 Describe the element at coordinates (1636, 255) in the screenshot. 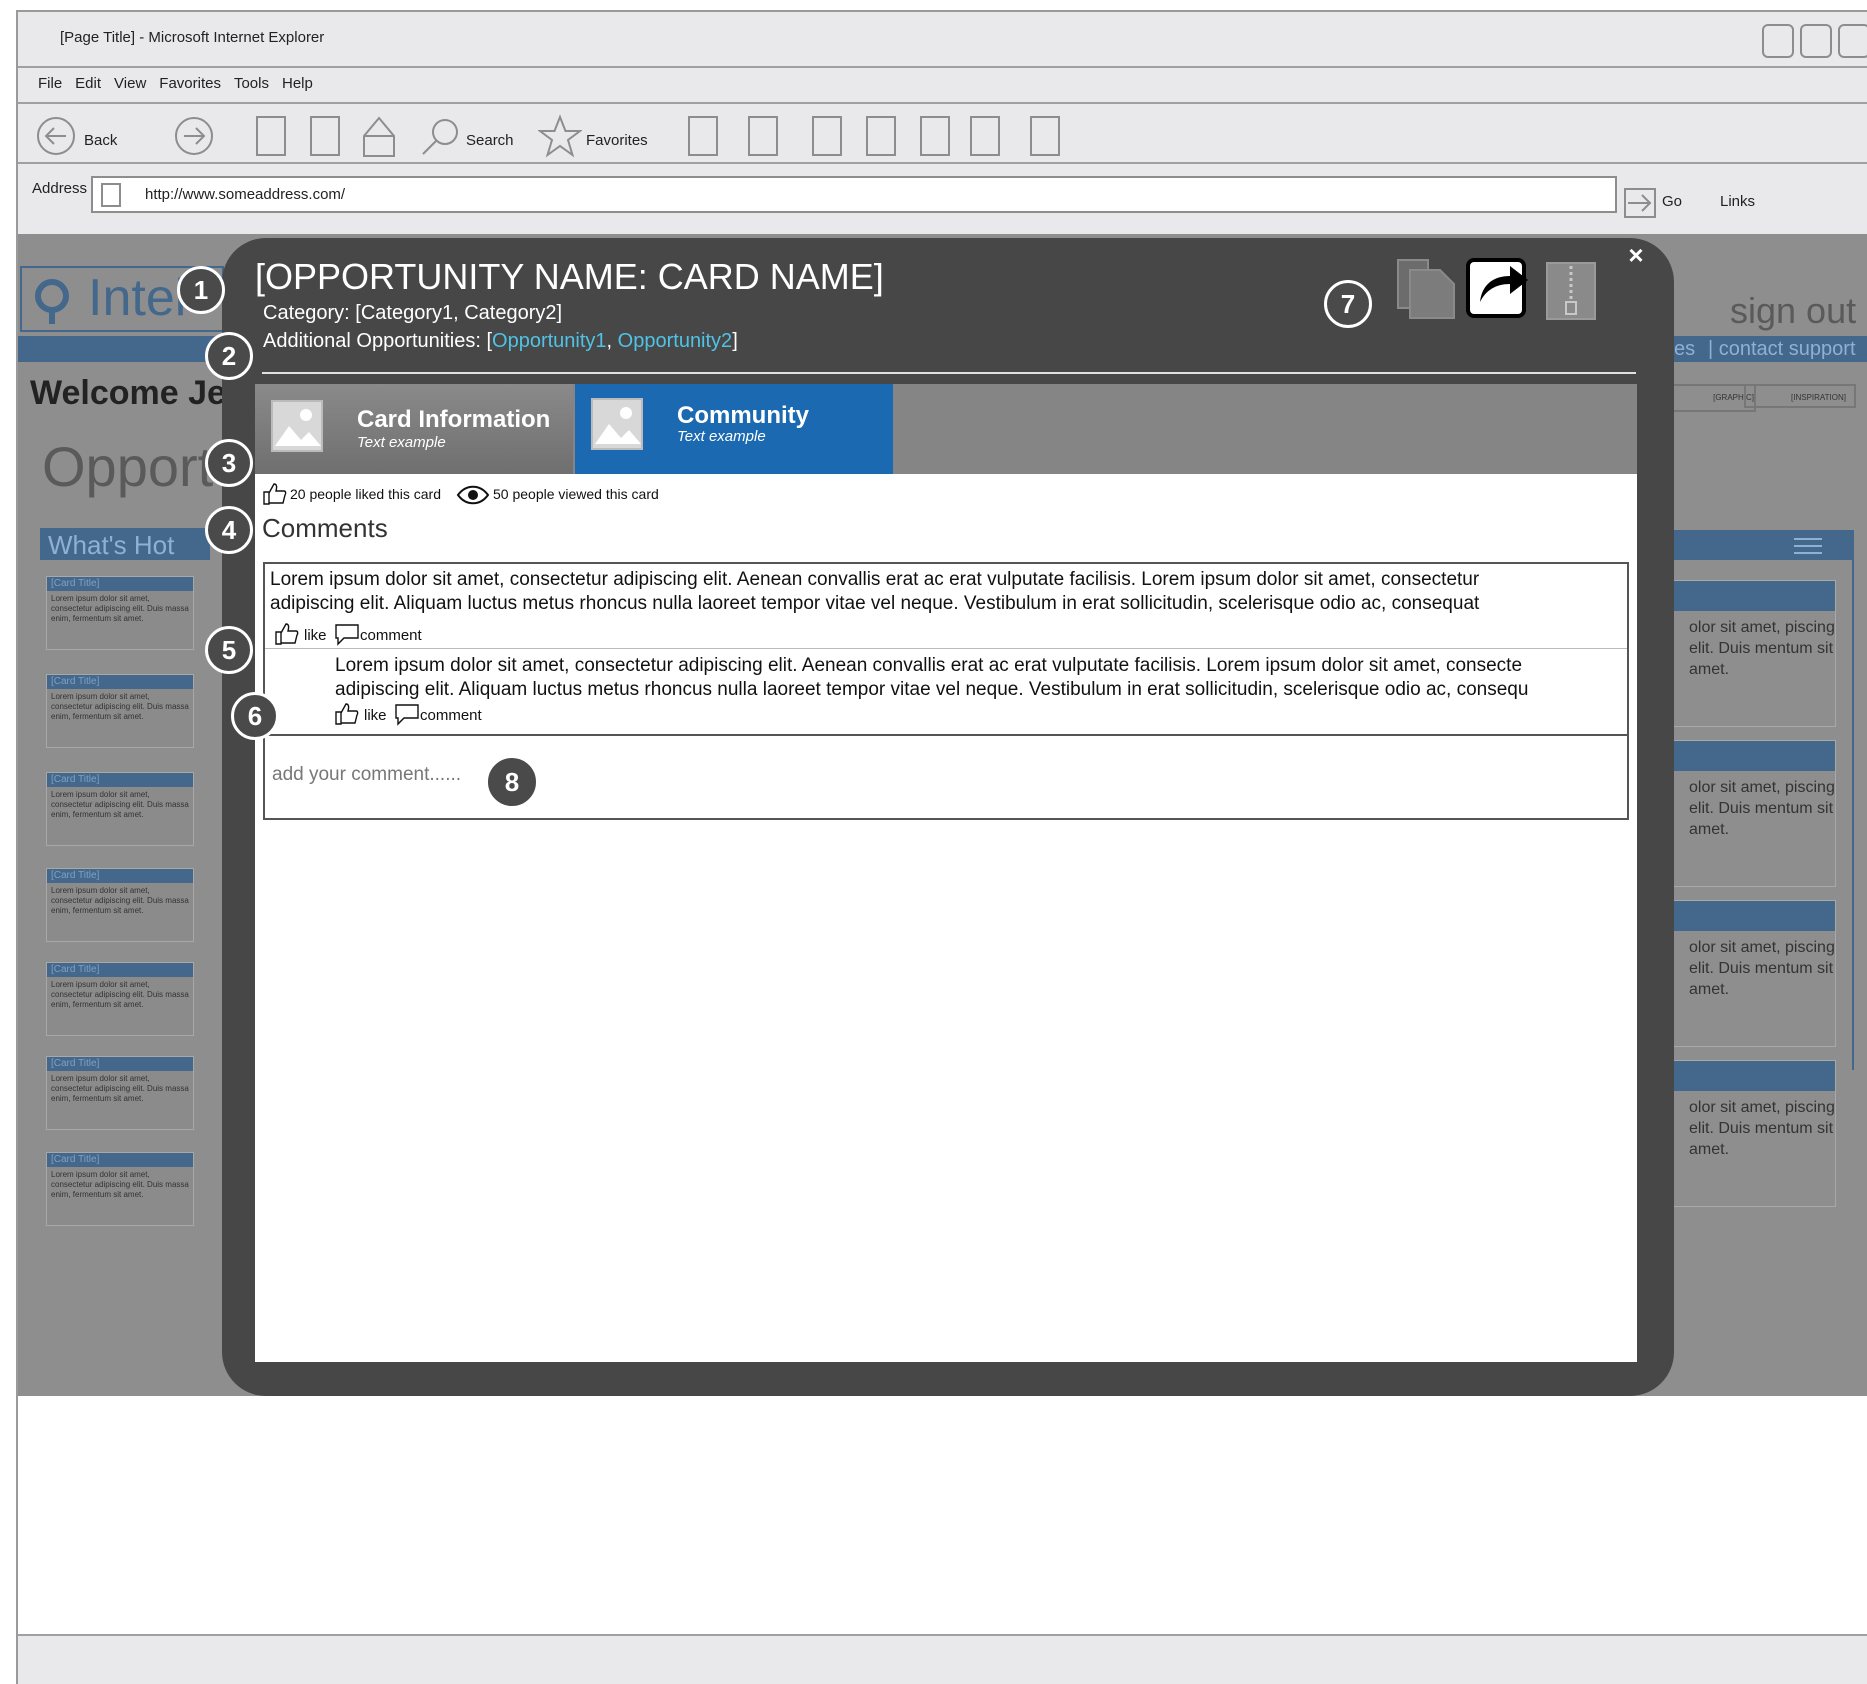

I see `modal-close-button: ×` at that location.